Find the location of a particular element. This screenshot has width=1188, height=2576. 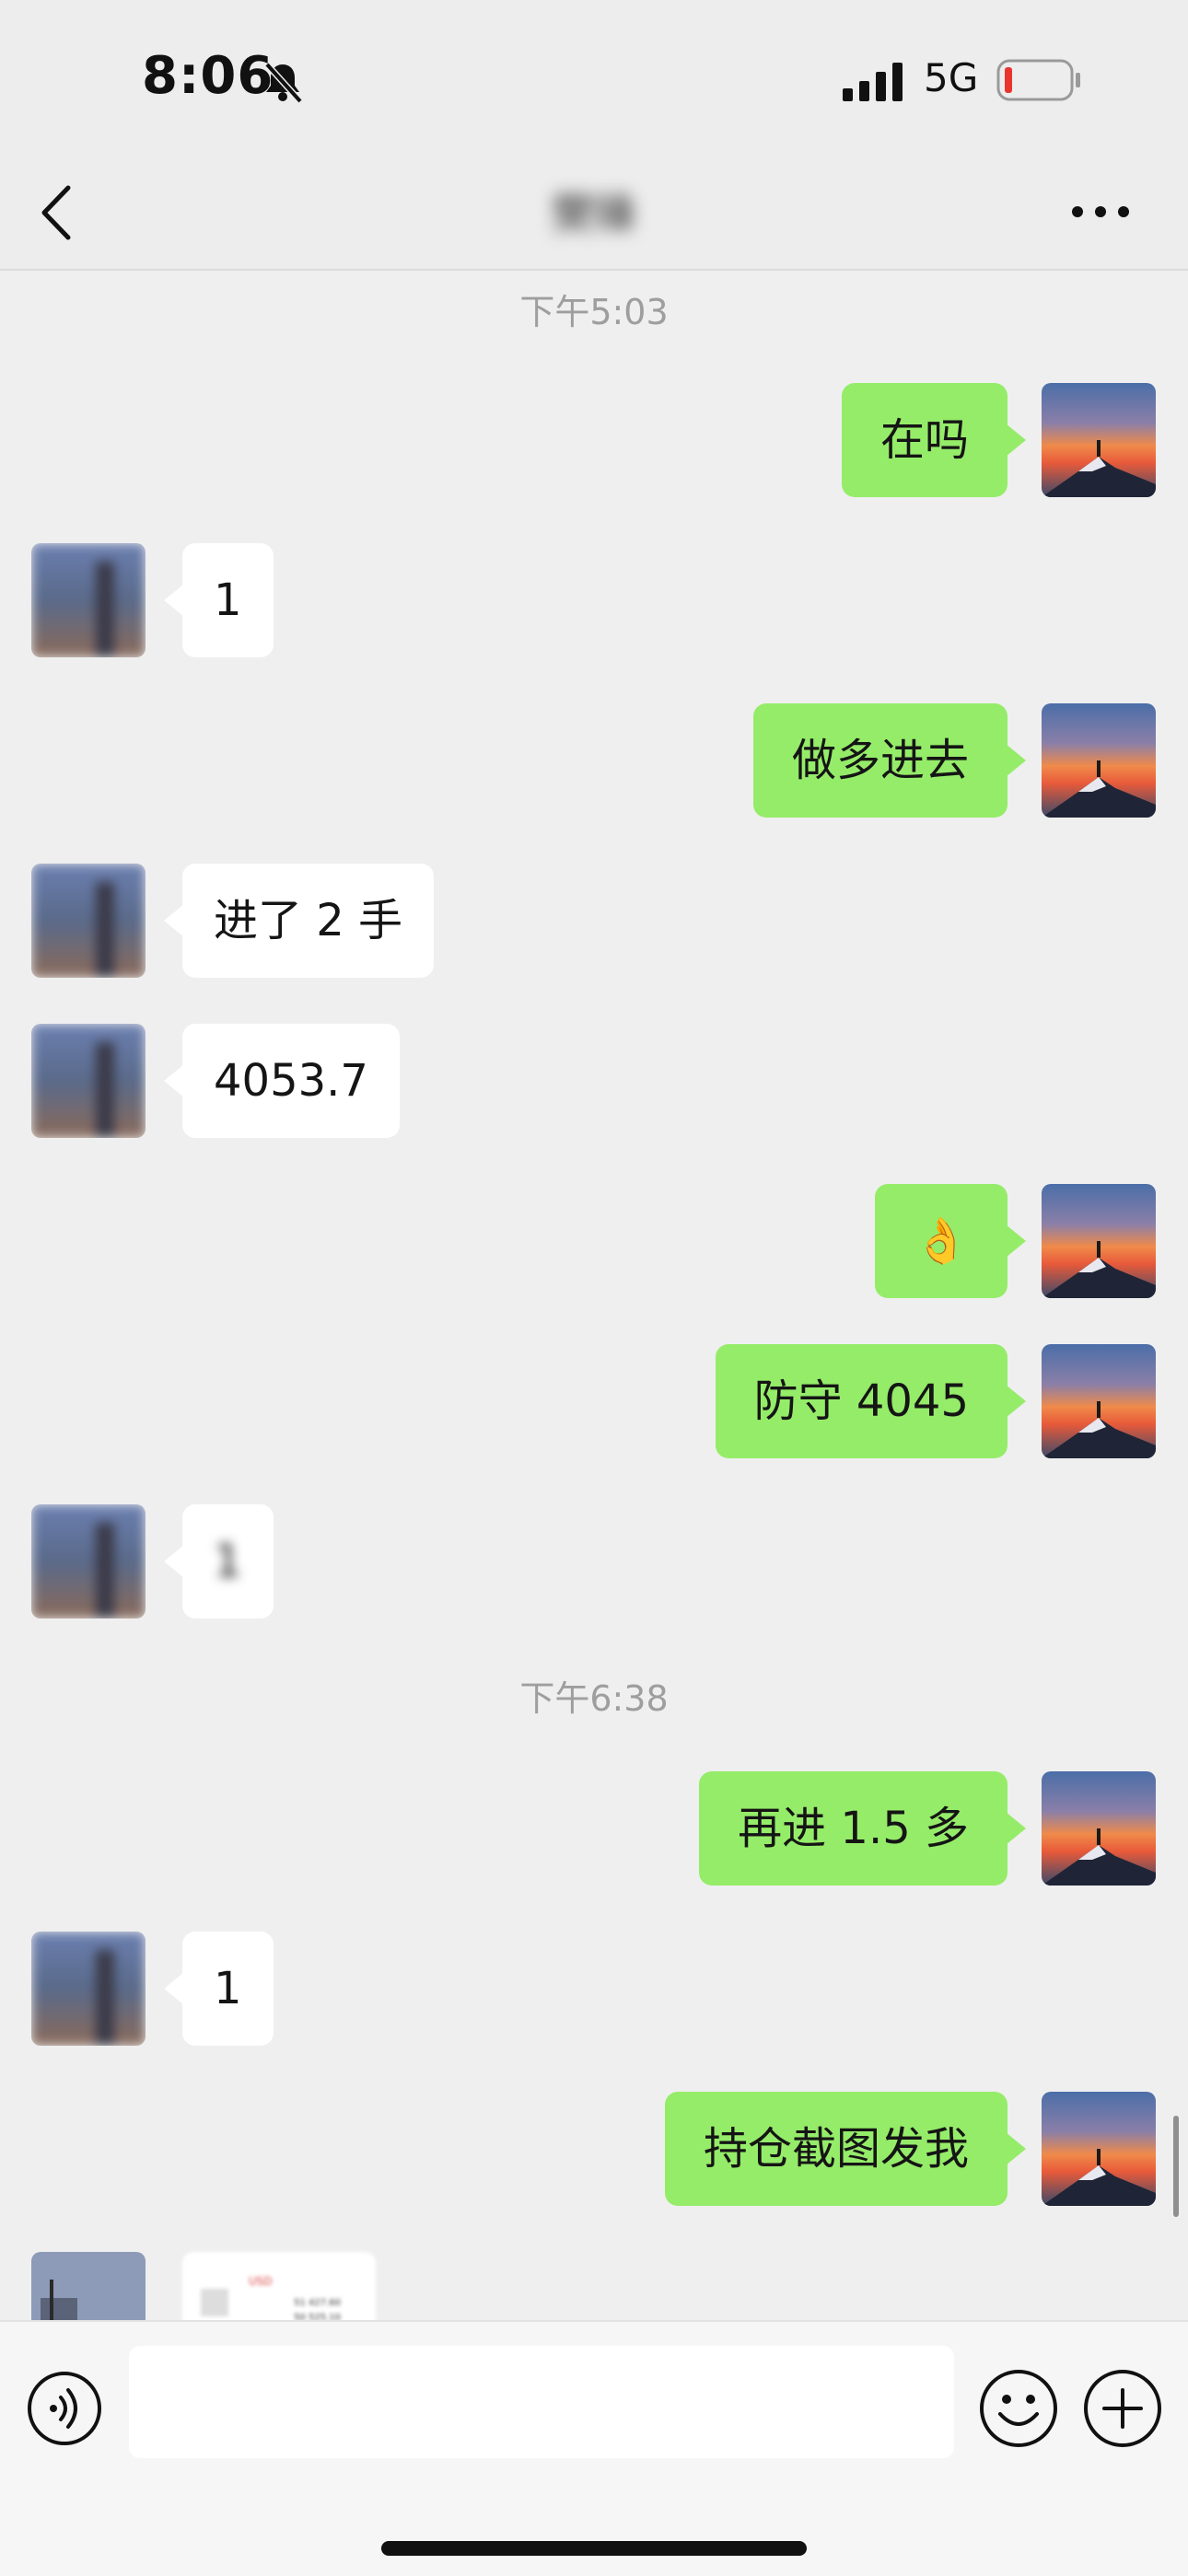

thumb-value-1: 51 427.60 is located at coordinates (317, 2303).